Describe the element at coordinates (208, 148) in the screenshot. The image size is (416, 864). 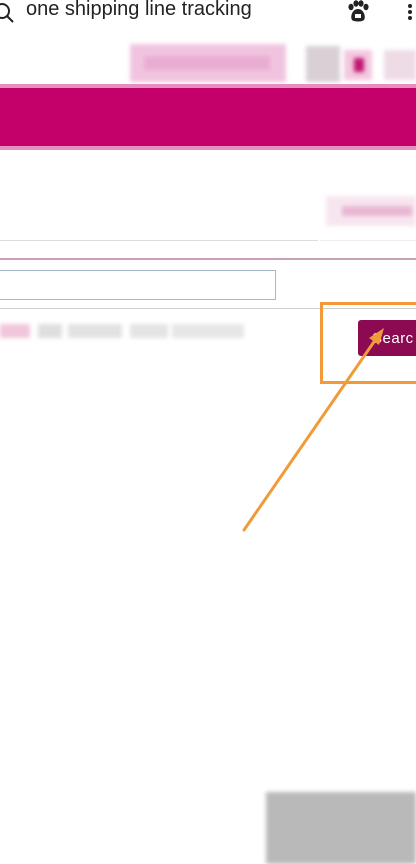
I see `nav-band-bottom-border` at that location.